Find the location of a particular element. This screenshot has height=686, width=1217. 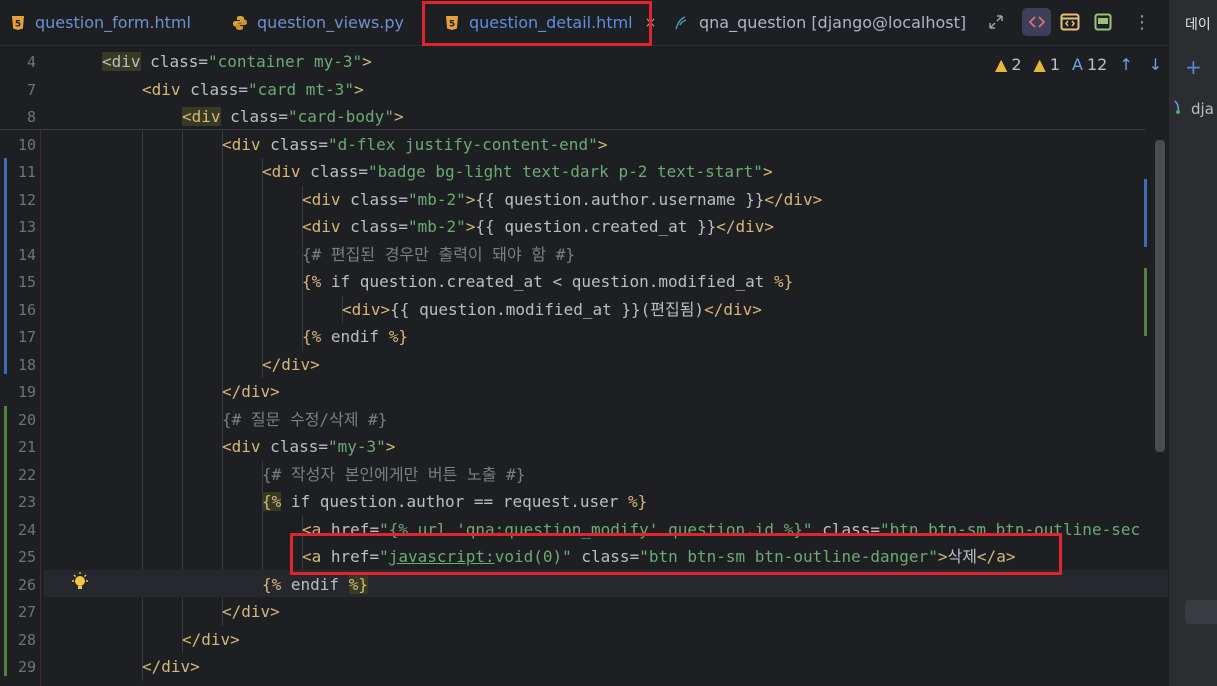

line-number: 19 is located at coordinates (26, 392).